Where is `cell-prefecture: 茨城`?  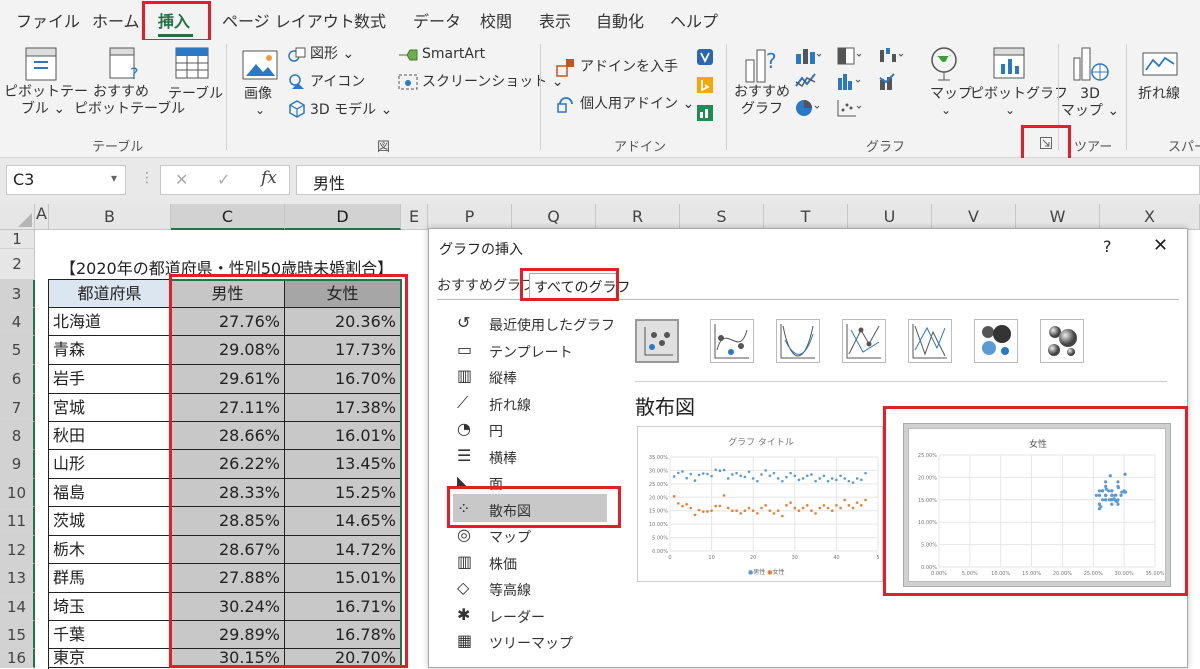 cell-prefecture: 茨城 is located at coordinates (110, 521).